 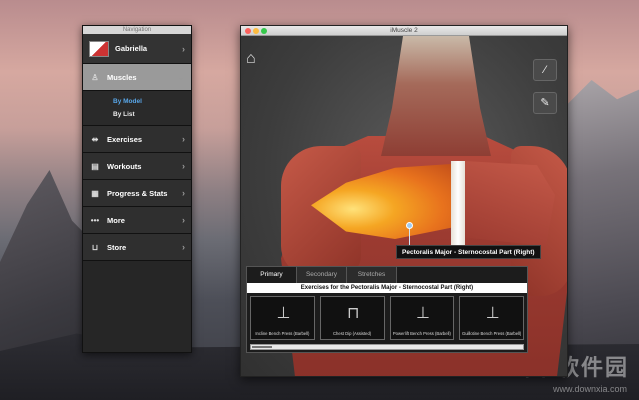 I want to click on user-name: Gabriella, so click(x=131, y=48).